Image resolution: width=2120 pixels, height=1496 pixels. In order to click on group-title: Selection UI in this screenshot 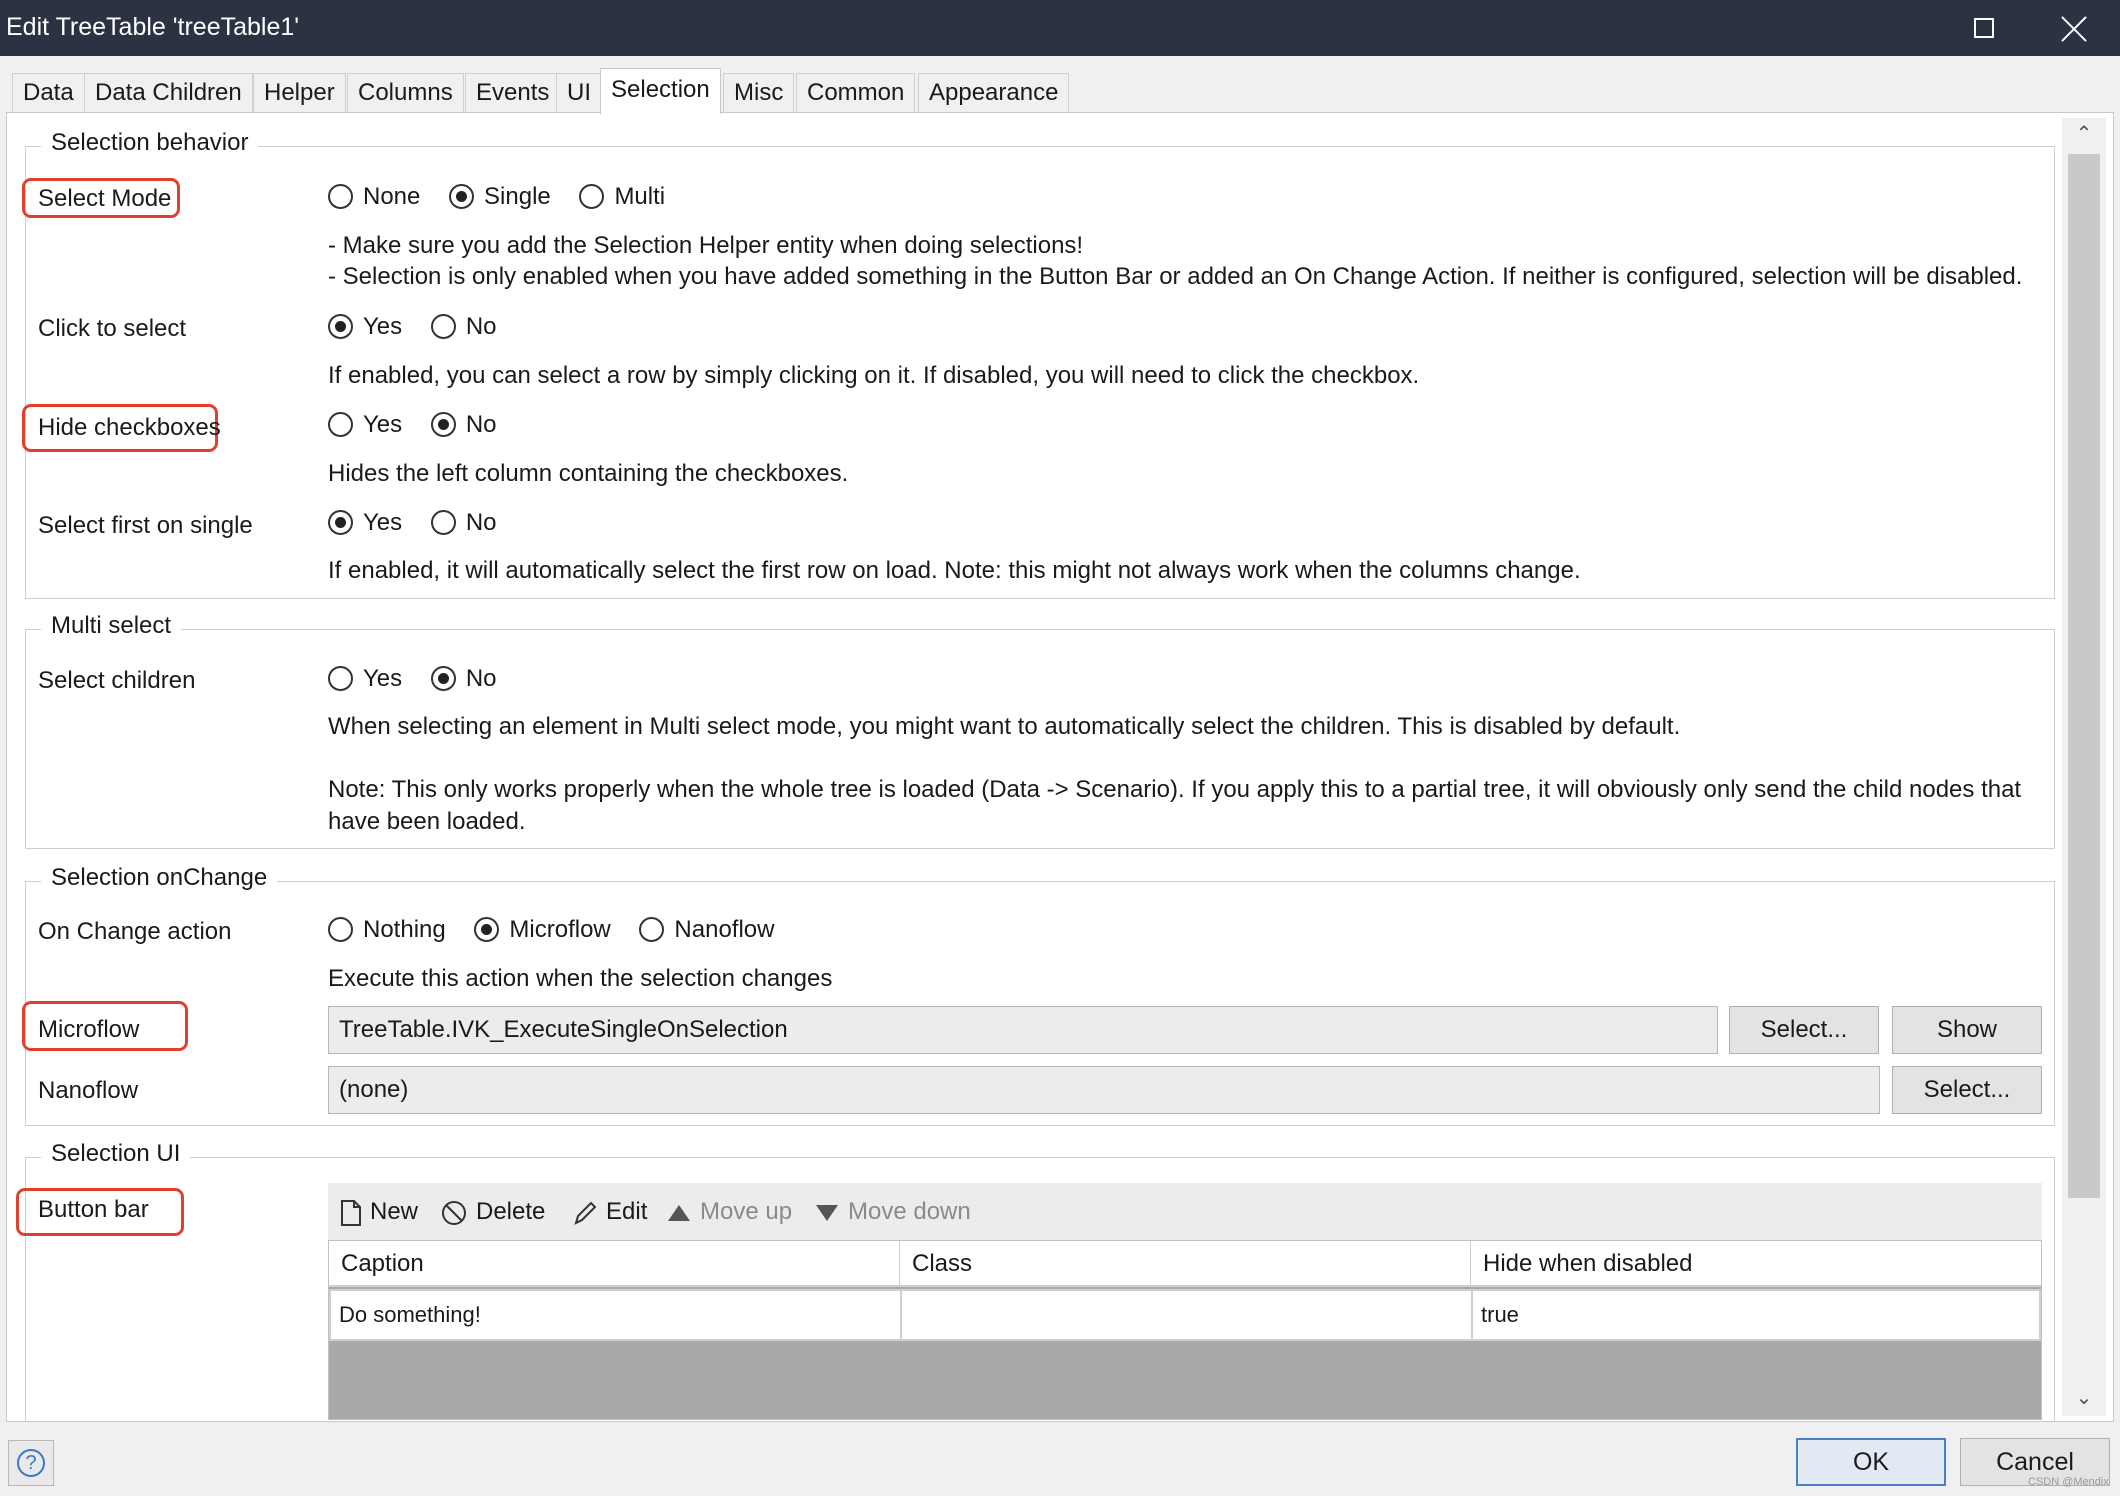, I will do `click(116, 1154)`.